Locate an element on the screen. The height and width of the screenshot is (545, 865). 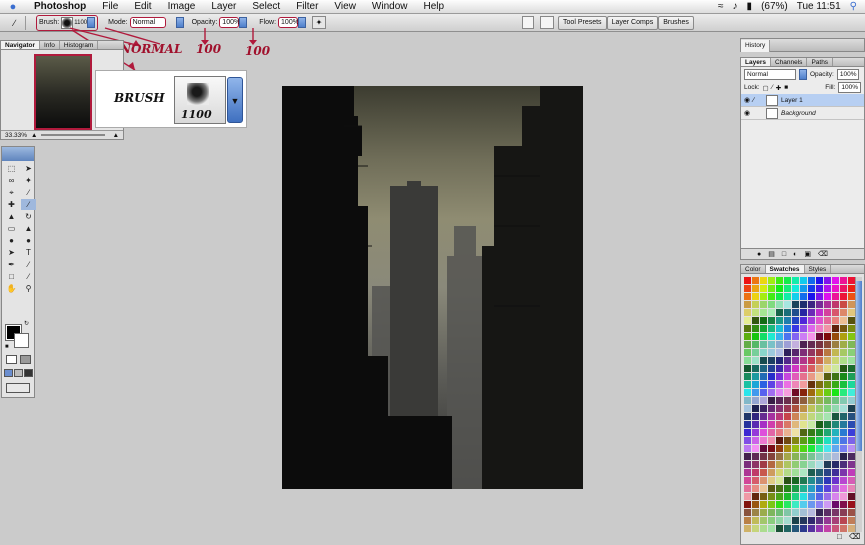
jump-to-imageready-icon is located at coordinates (18, 388).